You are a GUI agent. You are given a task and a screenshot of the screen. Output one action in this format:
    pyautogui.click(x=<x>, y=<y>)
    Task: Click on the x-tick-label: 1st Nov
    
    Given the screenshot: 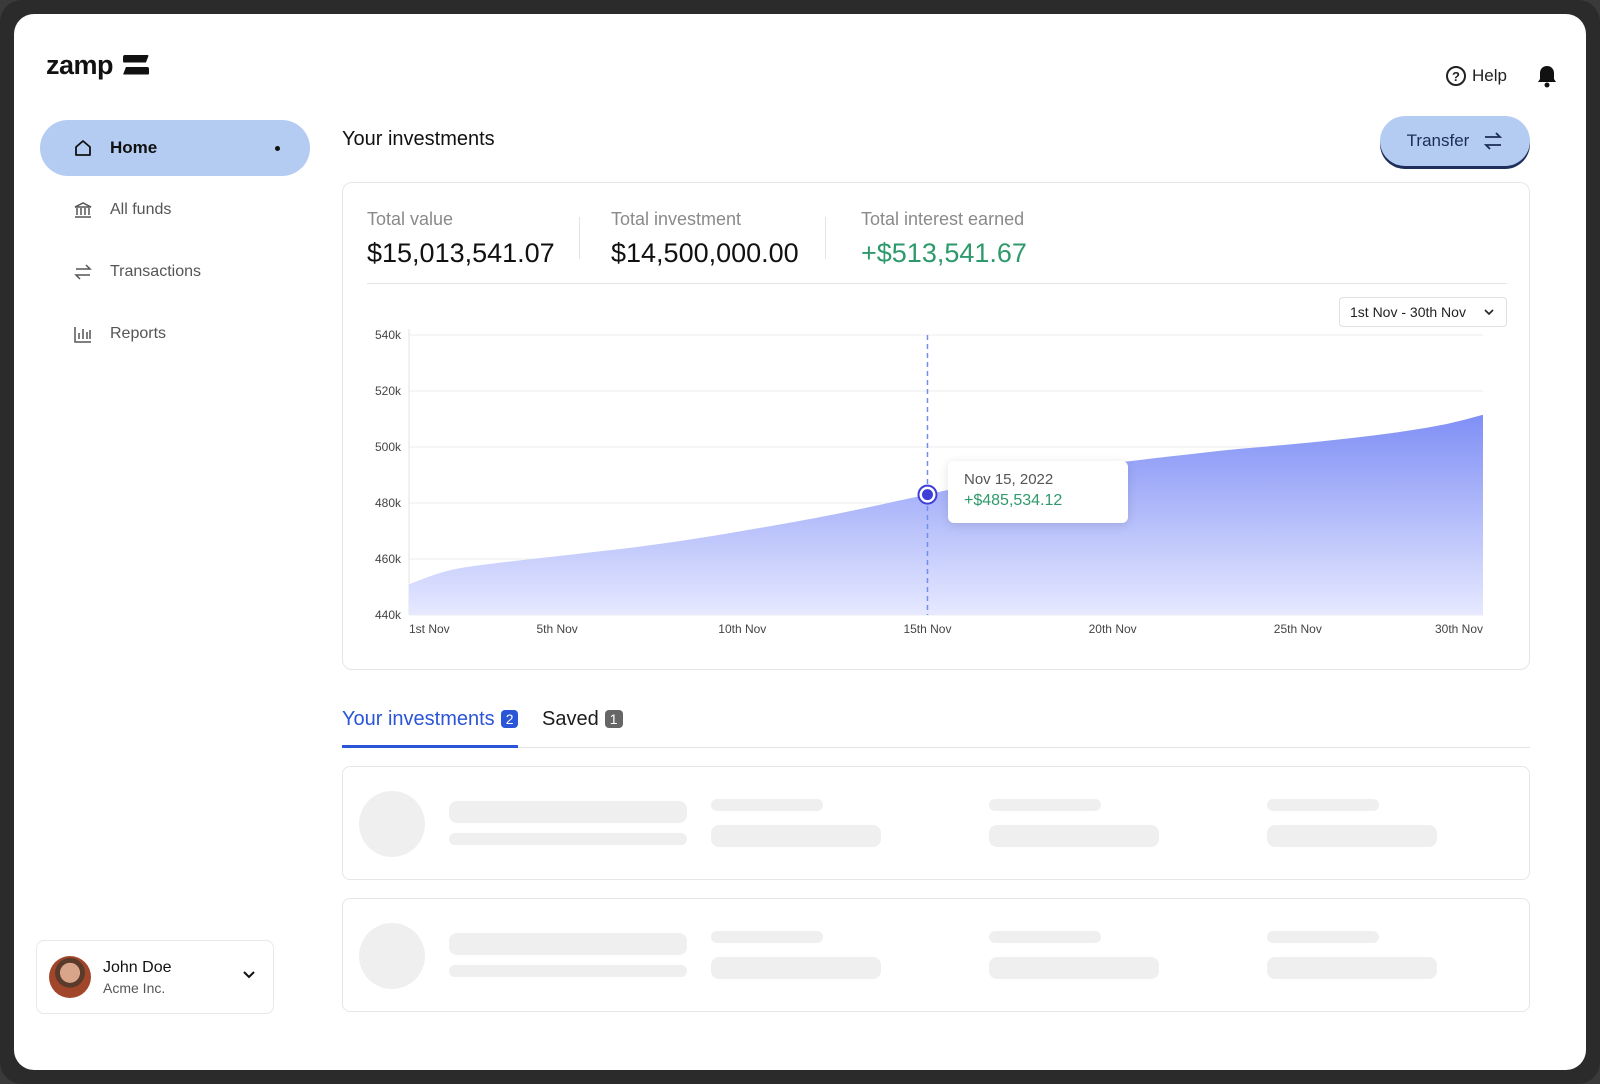 What is the action you would take?
    pyautogui.click(x=429, y=629)
    